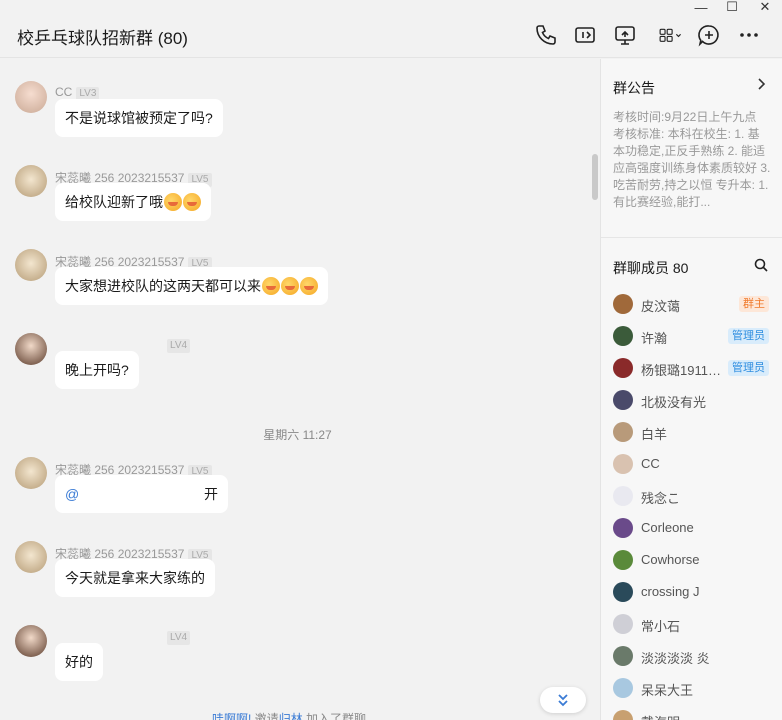  I want to click on message-bubble: 给校队迎新了哦, so click(133, 202).